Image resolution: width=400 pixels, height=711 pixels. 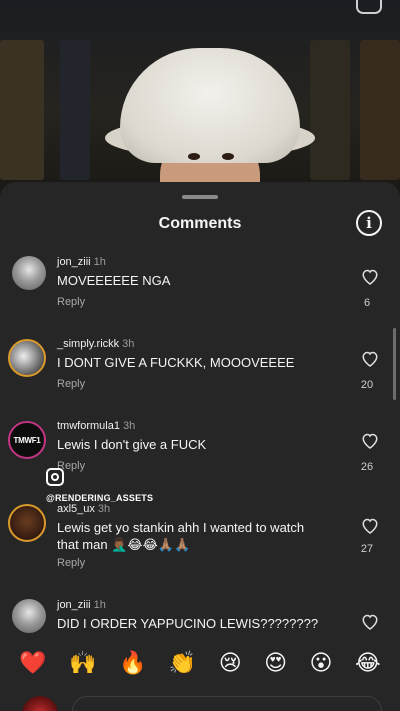 What do you see at coordinates (200, 664) in the screenshot?
I see `emoji-reaction-bar: ❤️ 🙌 🔥 👏 😢 😍 😮 😂` at bounding box center [200, 664].